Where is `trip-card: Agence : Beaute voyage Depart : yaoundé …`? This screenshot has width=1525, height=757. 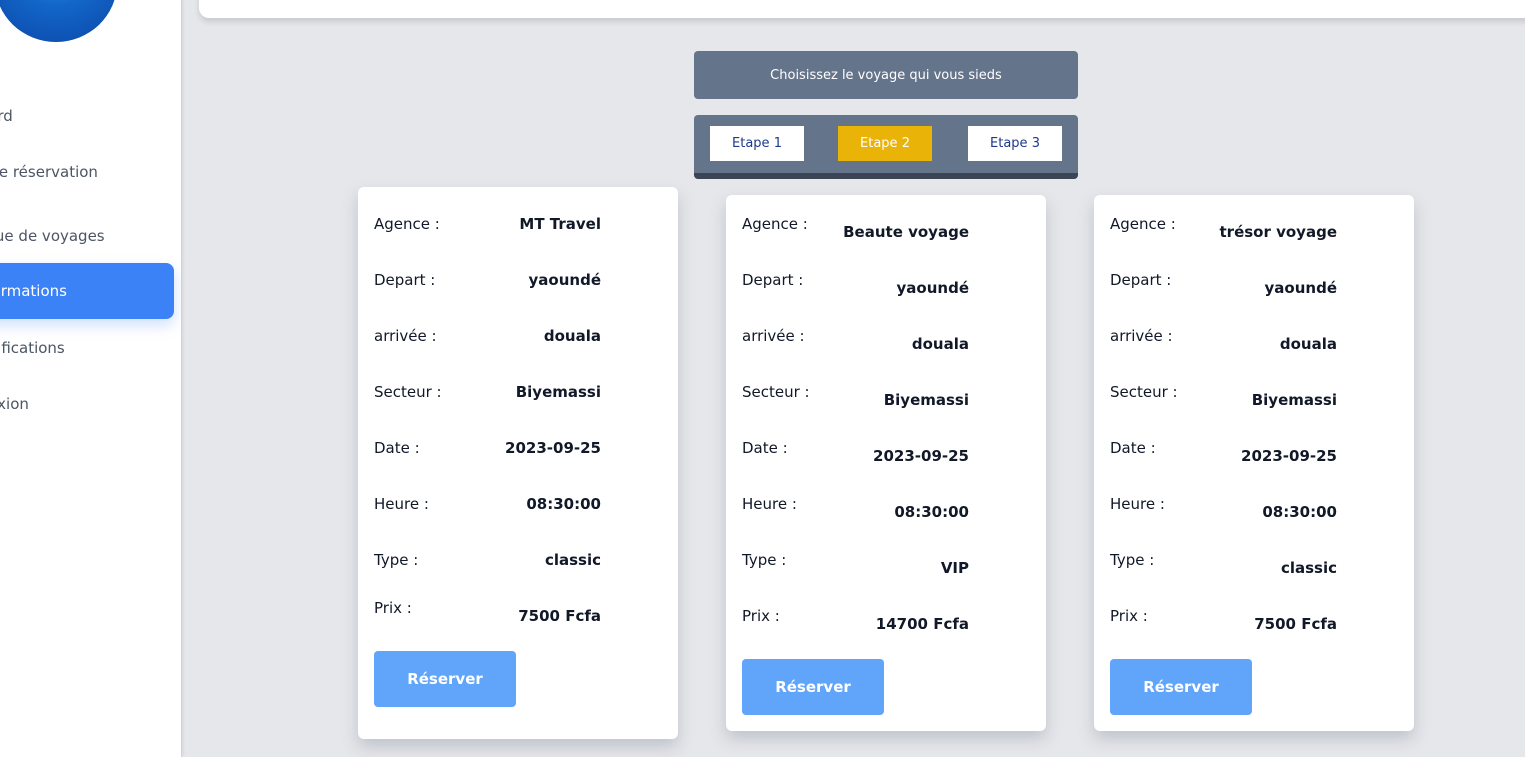 trip-card: Agence : Beaute voyage Depart : yaoundé … is located at coordinates (886, 463).